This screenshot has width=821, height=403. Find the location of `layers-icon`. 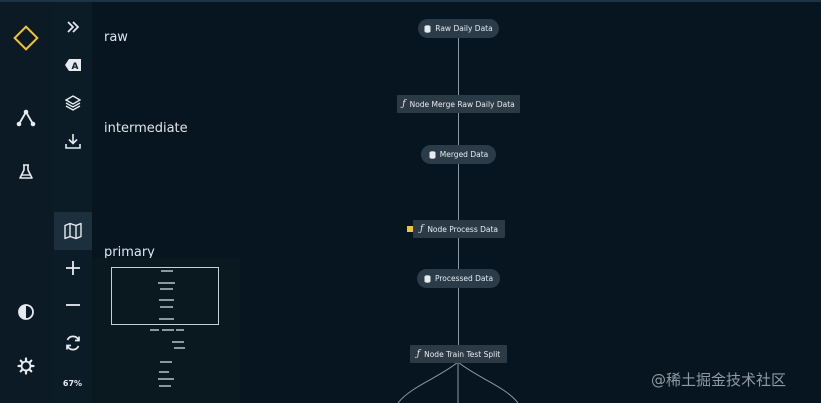

layers-icon is located at coordinates (72, 103).